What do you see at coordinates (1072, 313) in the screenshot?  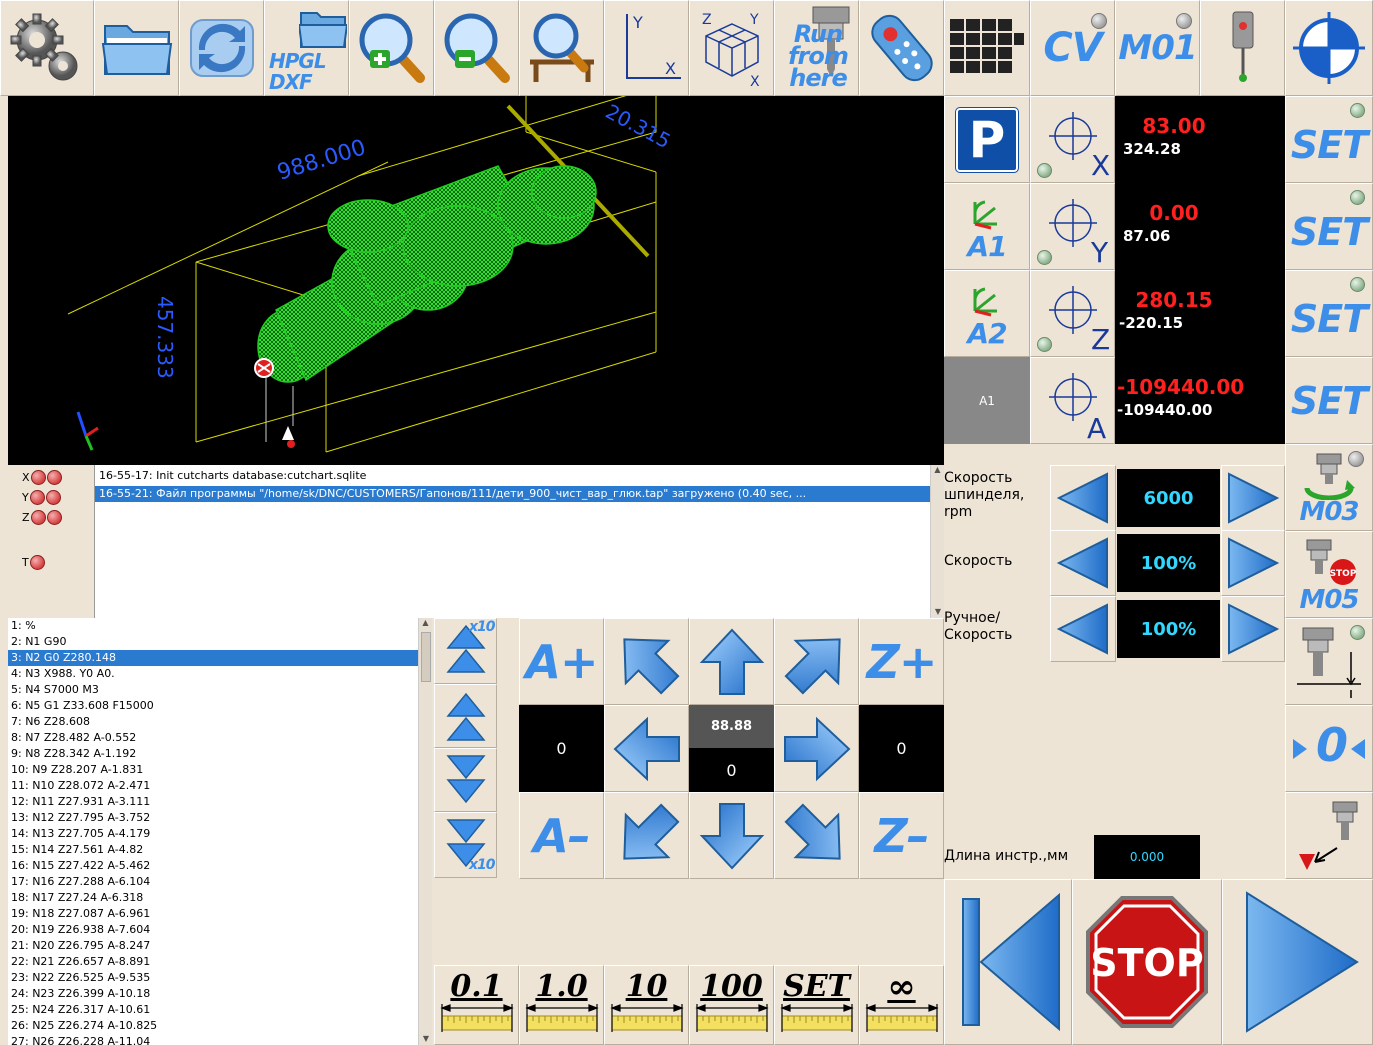 I see `zero-z-button: Z` at bounding box center [1072, 313].